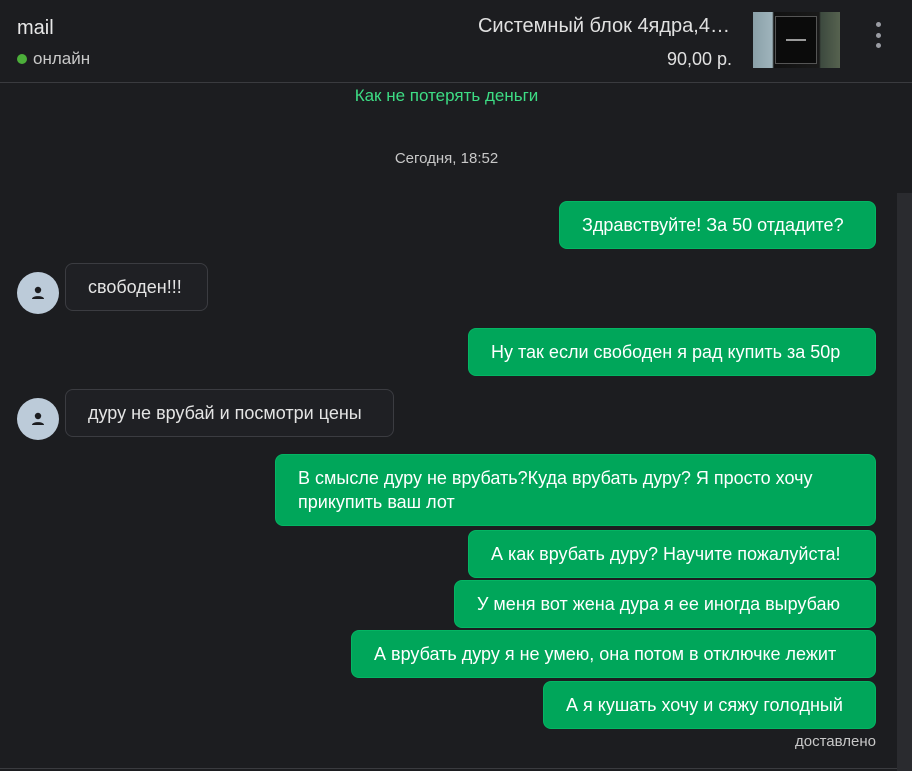 This screenshot has width=912, height=771. I want to click on listing-thumbnail, so click(796, 40).